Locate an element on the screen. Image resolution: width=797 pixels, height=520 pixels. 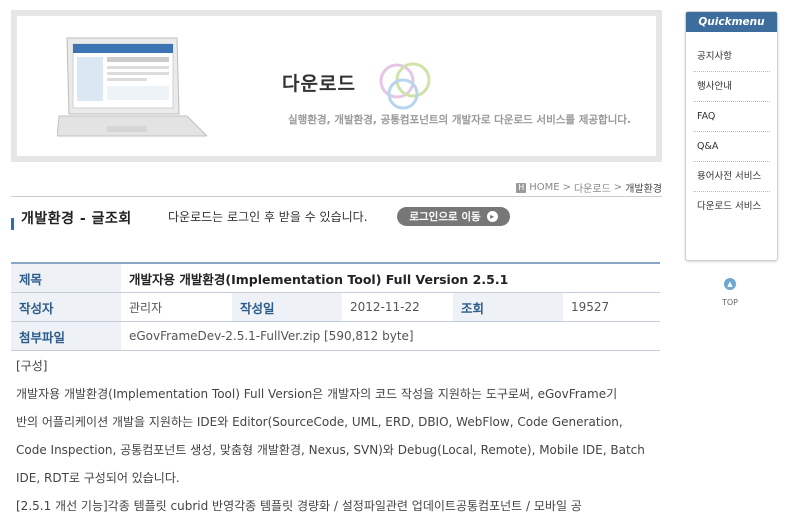
date-label: 작성일 is located at coordinates (287, 307).